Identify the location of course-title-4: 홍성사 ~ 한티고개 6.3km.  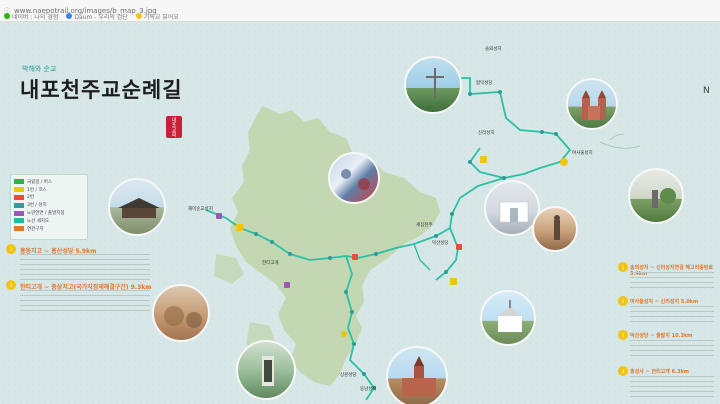
(660, 372).